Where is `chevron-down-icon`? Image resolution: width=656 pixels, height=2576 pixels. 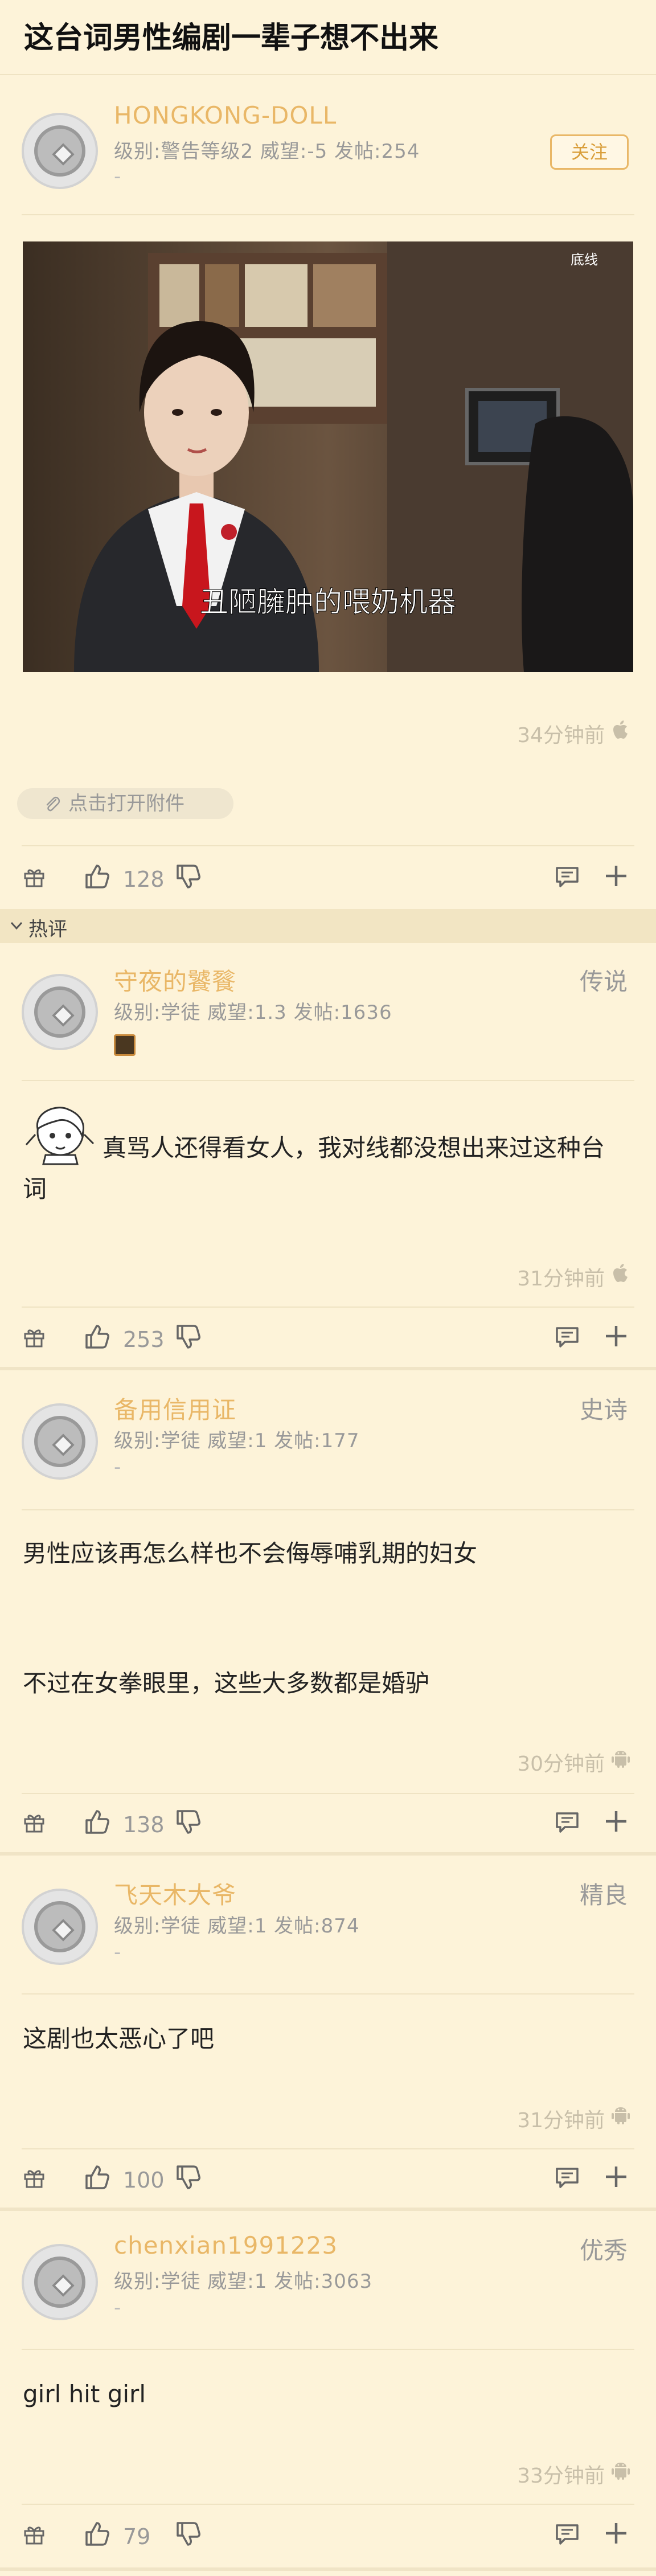 chevron-down-icon is located at coordinates (16, 926).